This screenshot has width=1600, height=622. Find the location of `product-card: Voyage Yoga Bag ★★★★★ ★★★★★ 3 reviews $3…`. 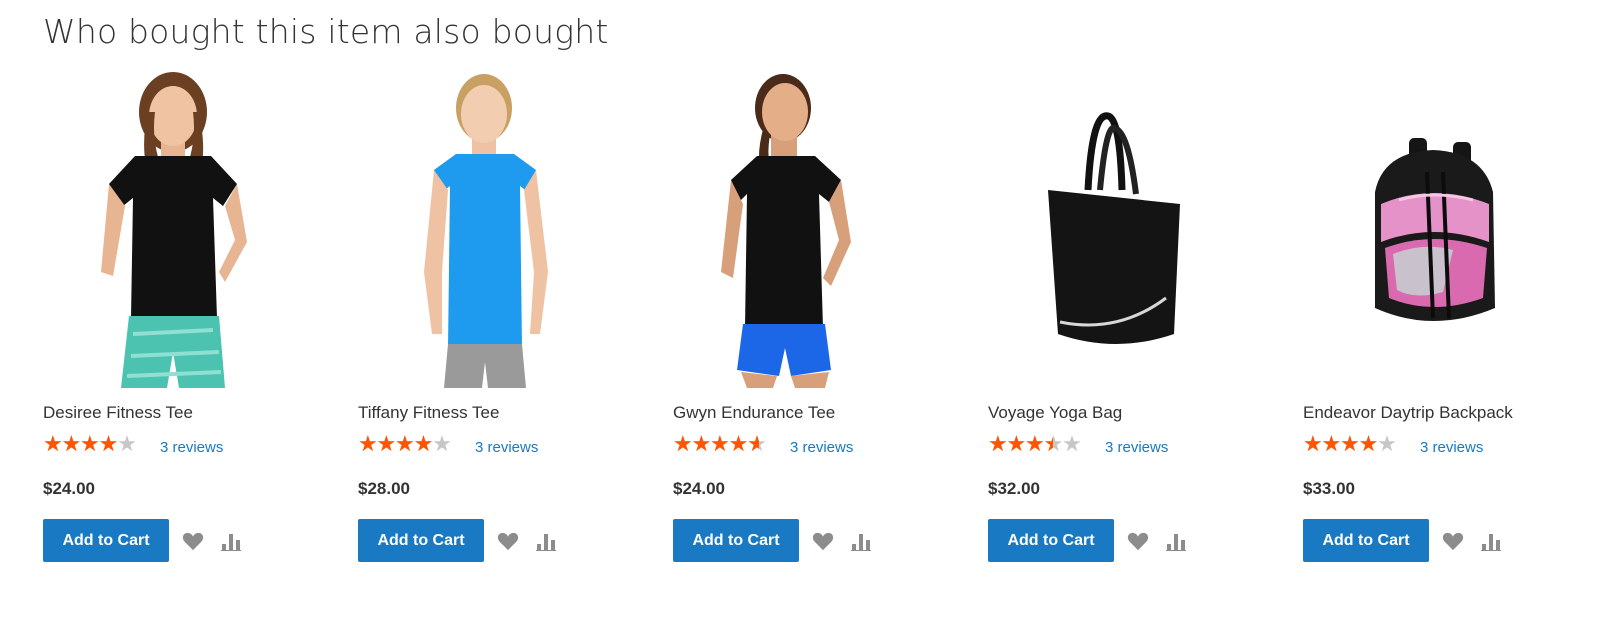

product-card: Voyage Yoga Bag ★★★★★ ★★★★★ 3 reviews $3… is located at coordinates (1118, 322).